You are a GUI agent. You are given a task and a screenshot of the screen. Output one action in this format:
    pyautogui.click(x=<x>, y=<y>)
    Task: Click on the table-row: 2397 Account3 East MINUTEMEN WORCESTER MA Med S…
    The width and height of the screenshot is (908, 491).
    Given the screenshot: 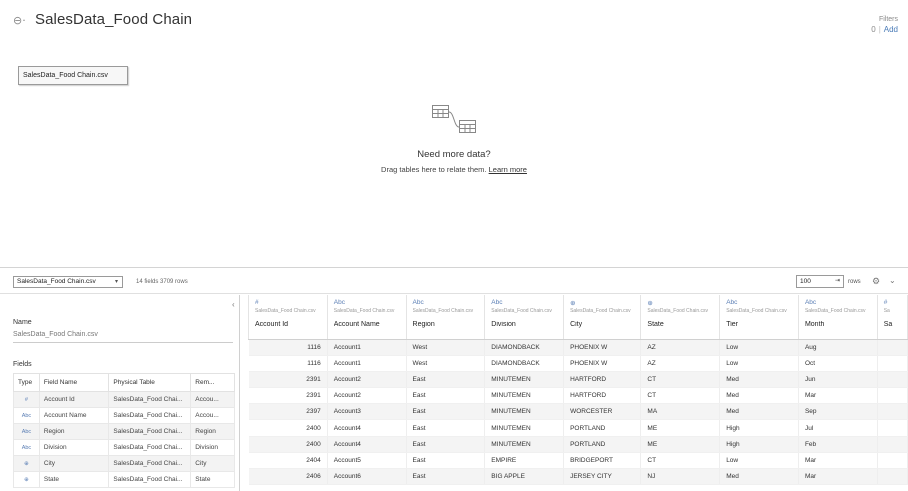 What is the action you would take?
    pyautogui.click(x=578, y=412)
    